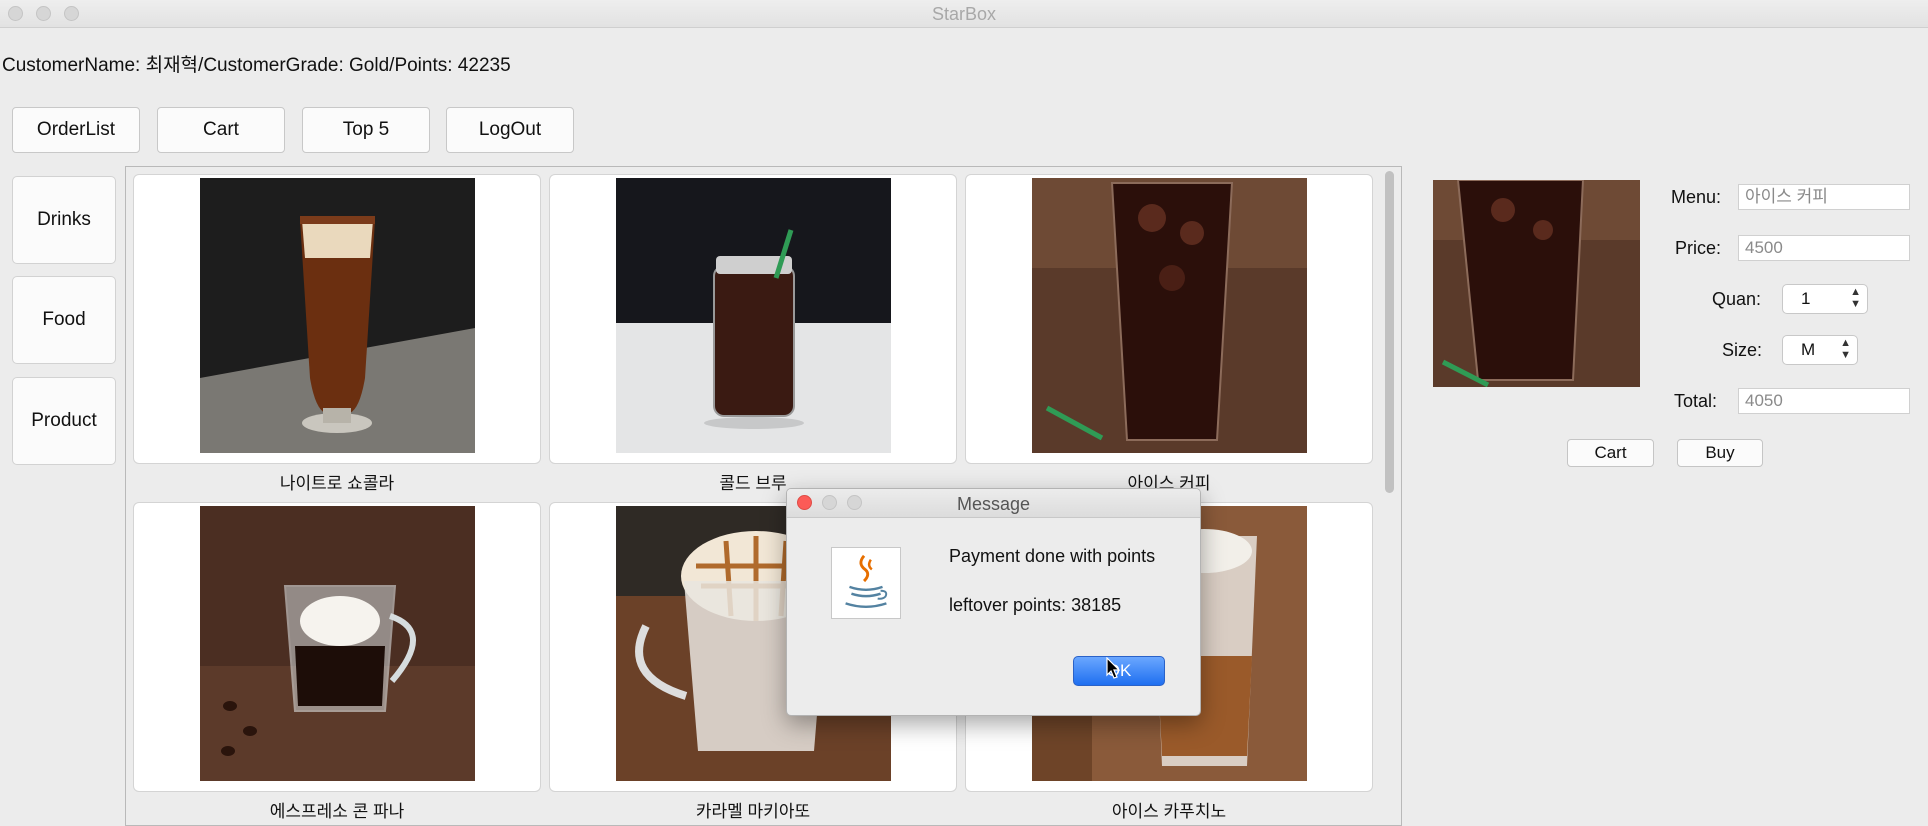  Describe the element at coordinates (1610, 453) in the screenshot. I see `add-to-cart-button: Cart` at that location.